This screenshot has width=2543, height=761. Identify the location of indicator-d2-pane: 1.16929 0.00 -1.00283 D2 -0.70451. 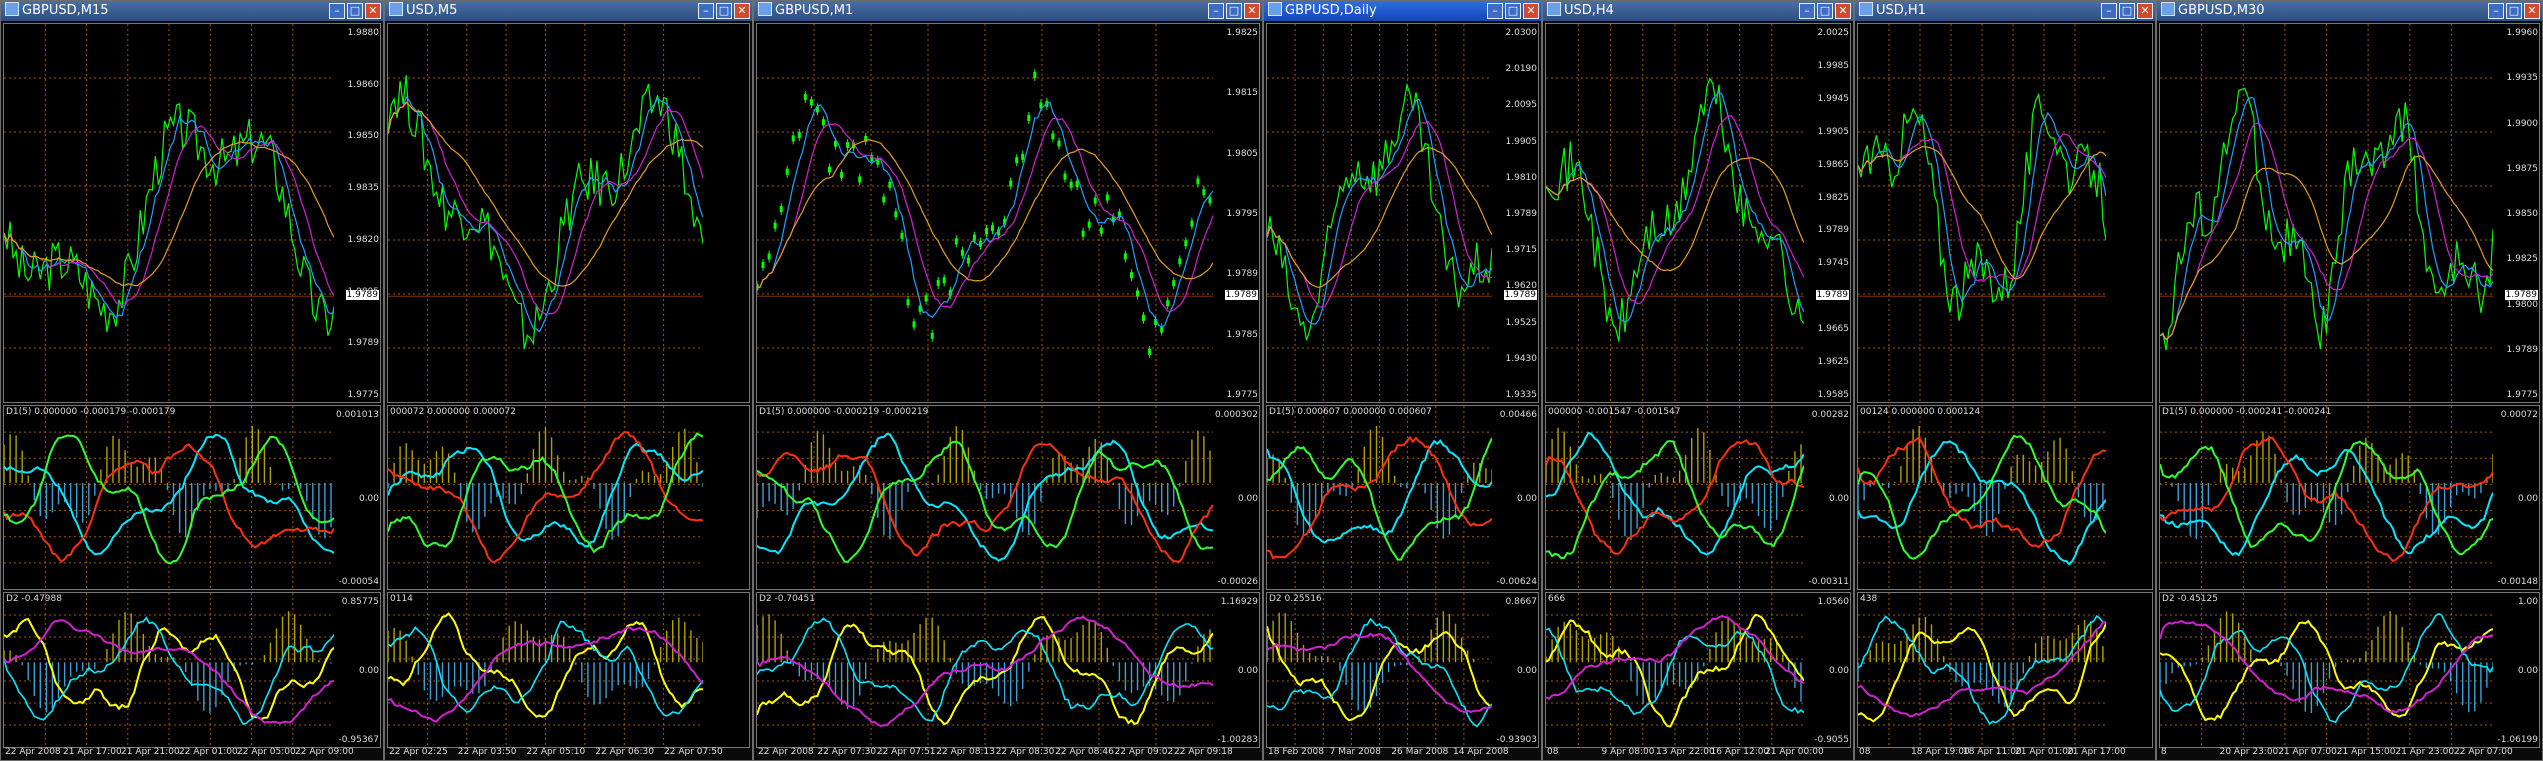
(1008, 670).